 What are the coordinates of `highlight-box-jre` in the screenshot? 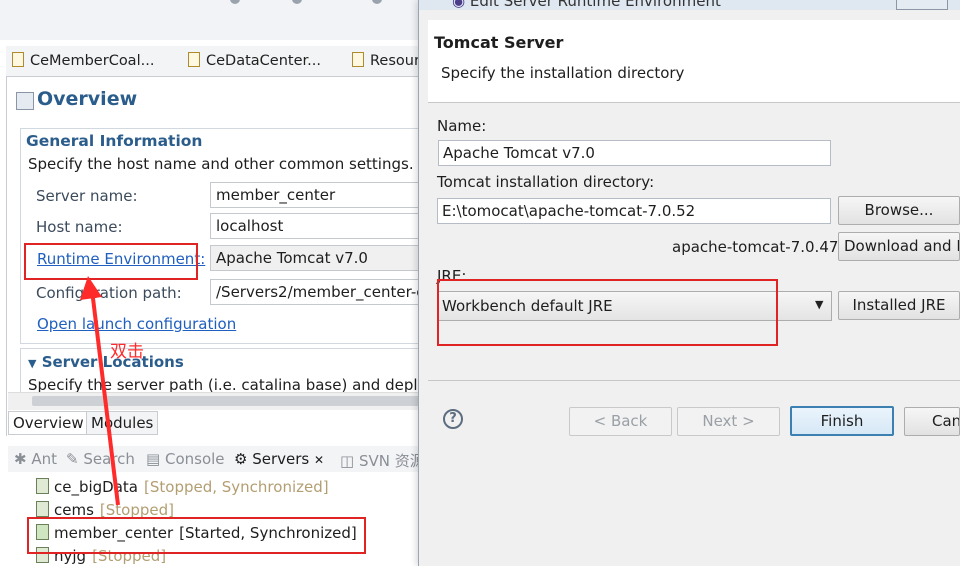 It's located at (607, 312).